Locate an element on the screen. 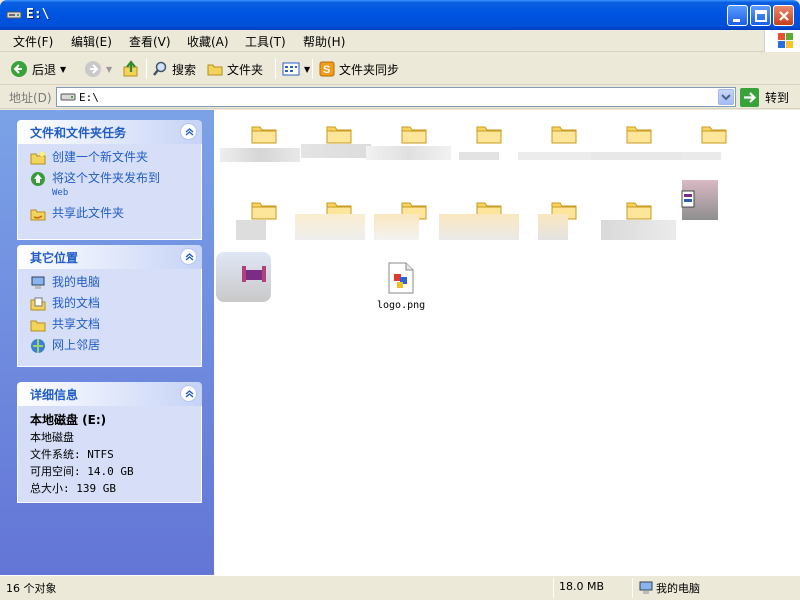  place-my-computer-label: 我的电脑 is located at coordinates (76, 282).